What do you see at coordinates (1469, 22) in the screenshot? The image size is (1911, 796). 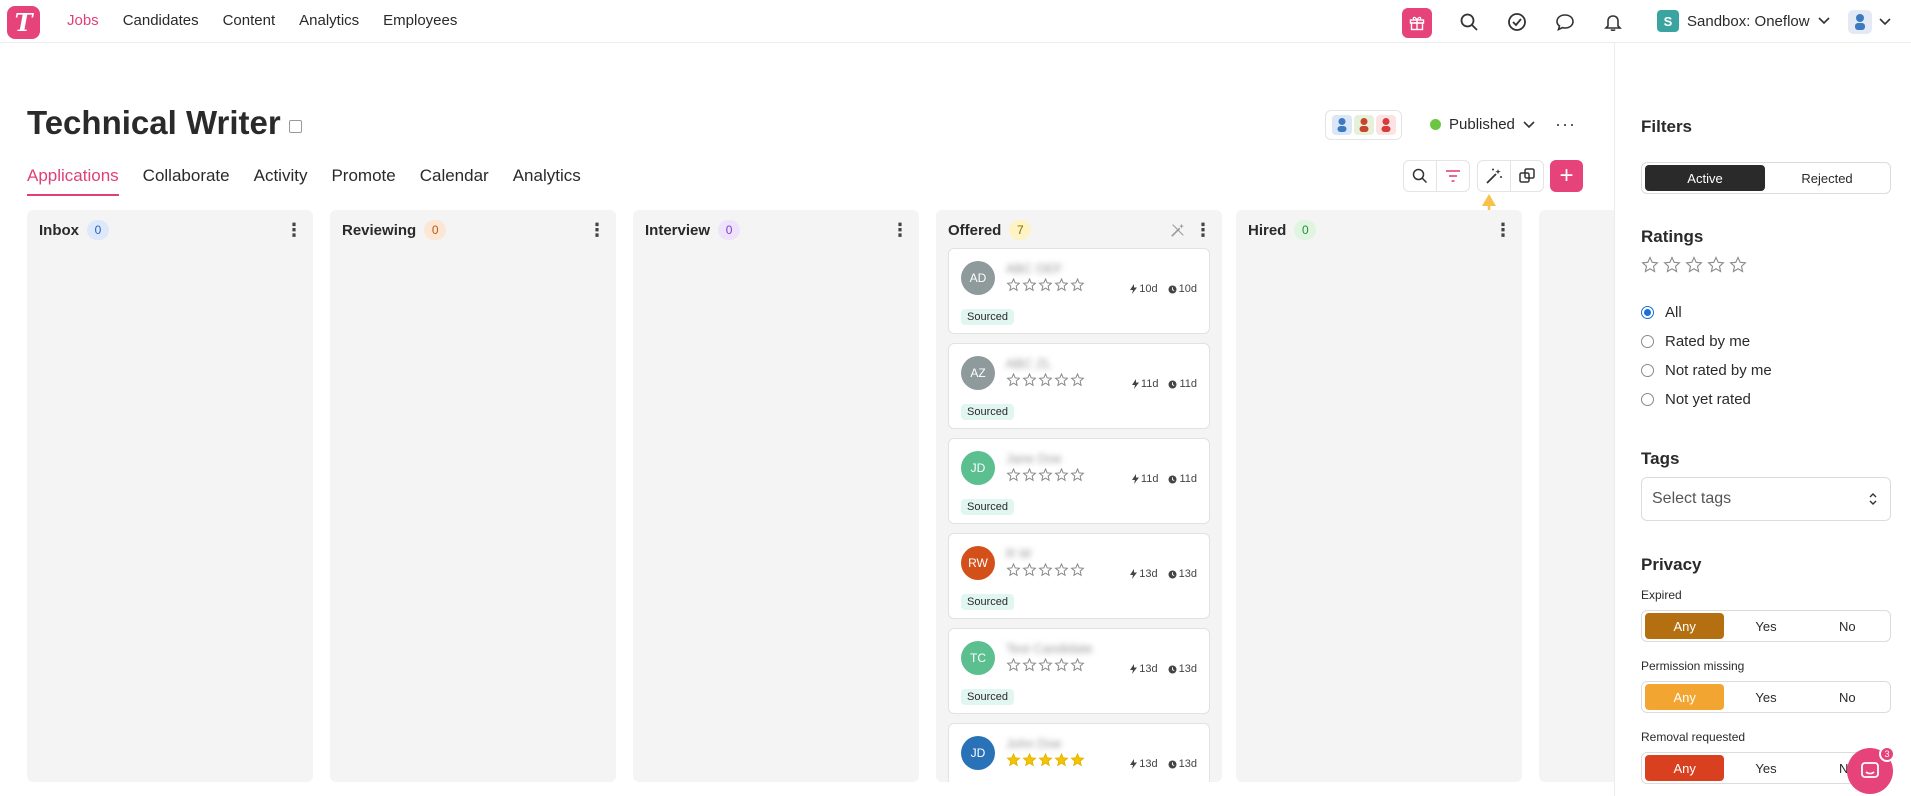 I see `search-icon` at bounding box center [1469, 22].